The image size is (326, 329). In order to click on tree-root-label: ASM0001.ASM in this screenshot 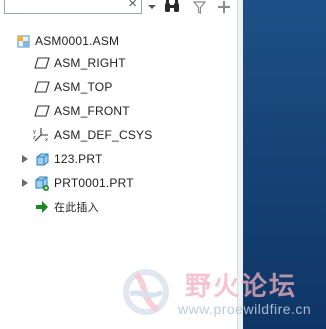, I will do `click(77, 41)`.